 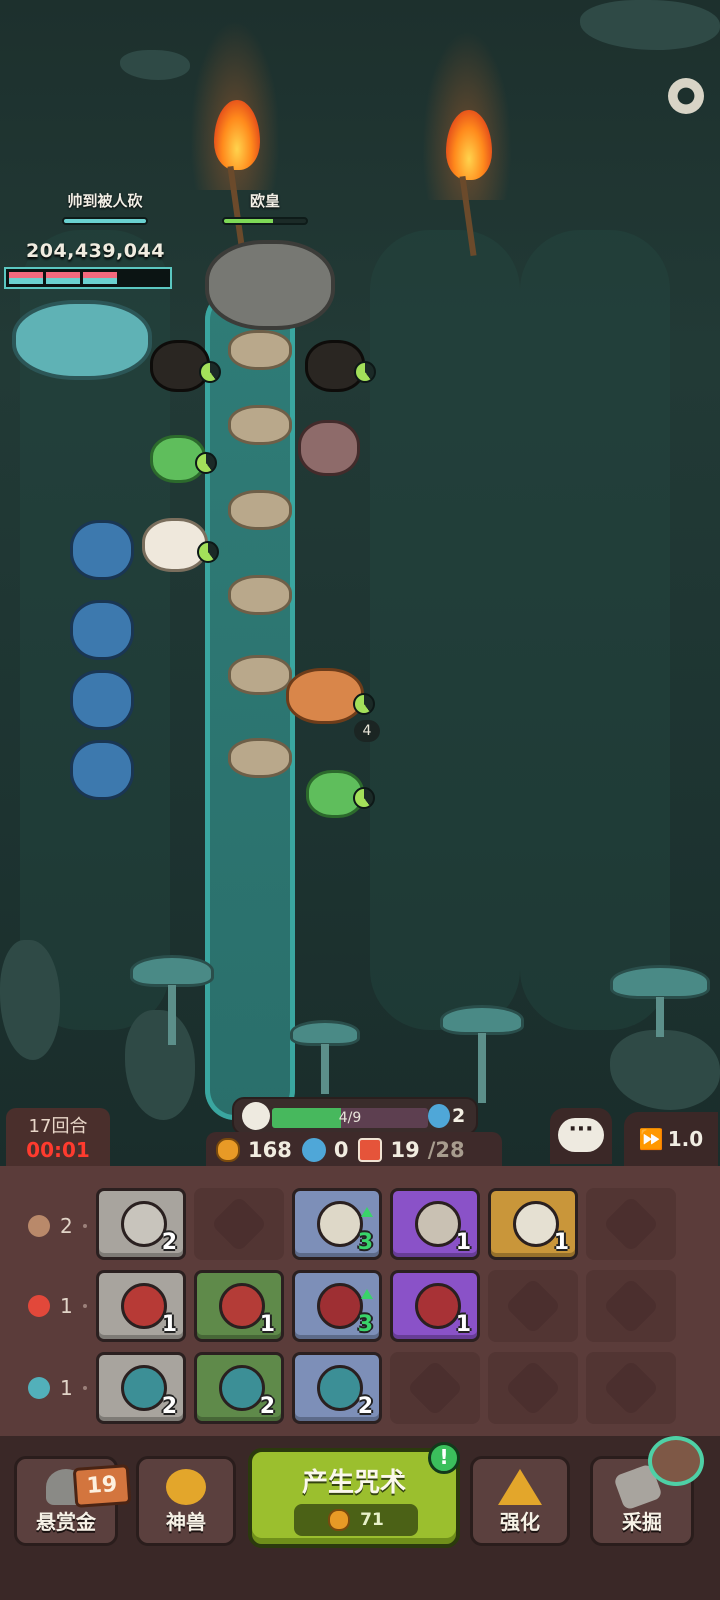 I want to click on bounty-badge: 19, so click(x=102, y=1486).